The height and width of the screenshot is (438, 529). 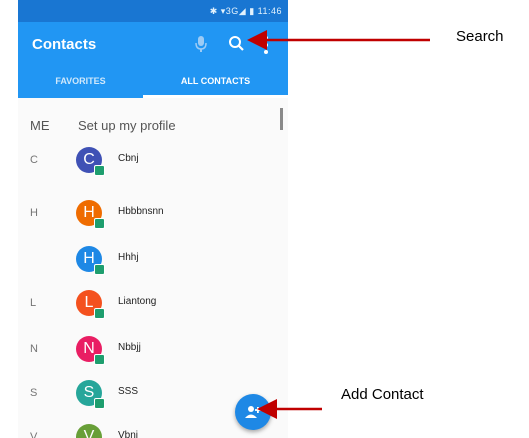 I want to click on add-contact-annotation: Add Contact, so click(x=382, y=394).